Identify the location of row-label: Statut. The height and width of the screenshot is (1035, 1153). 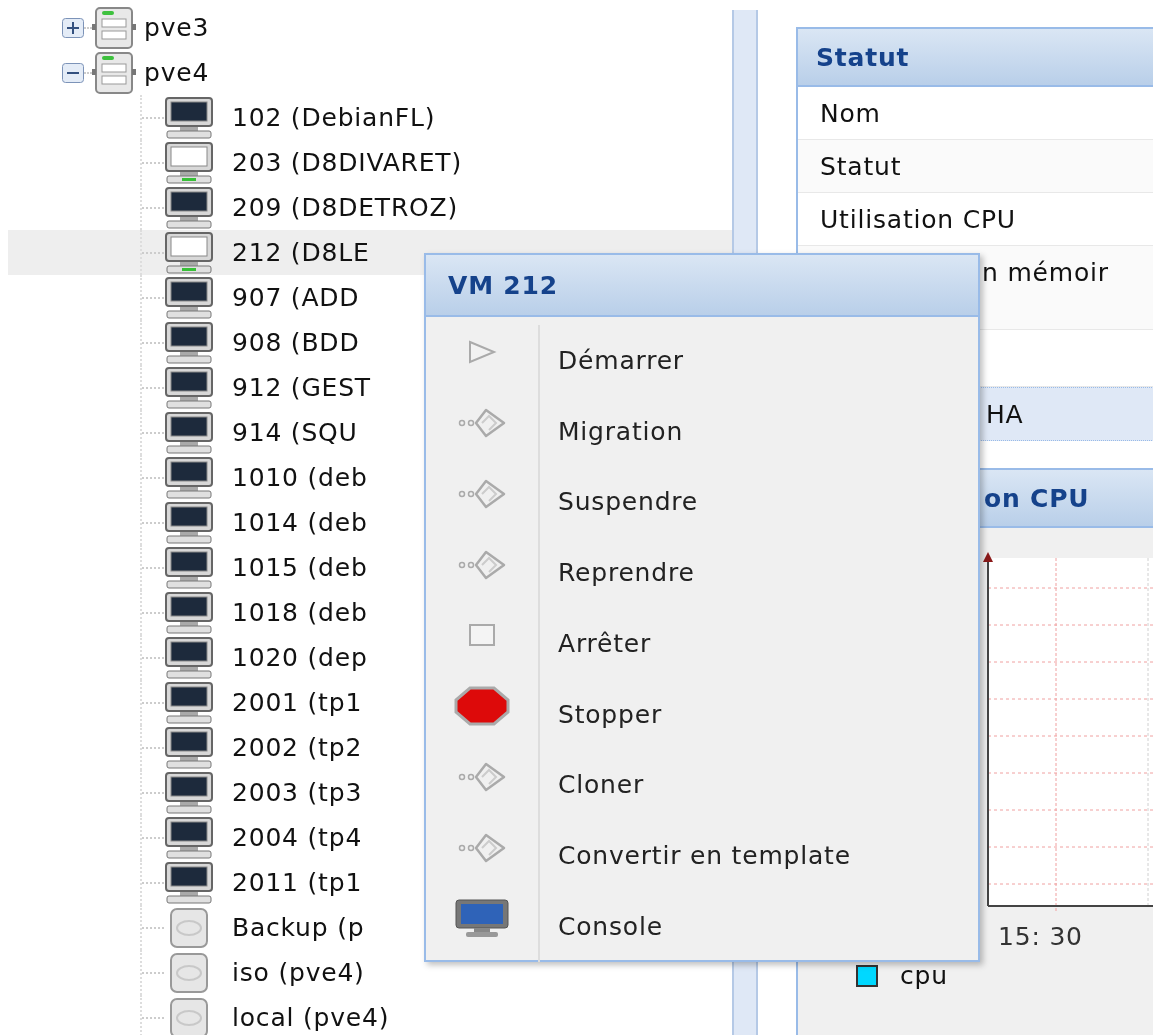
(861, 166).